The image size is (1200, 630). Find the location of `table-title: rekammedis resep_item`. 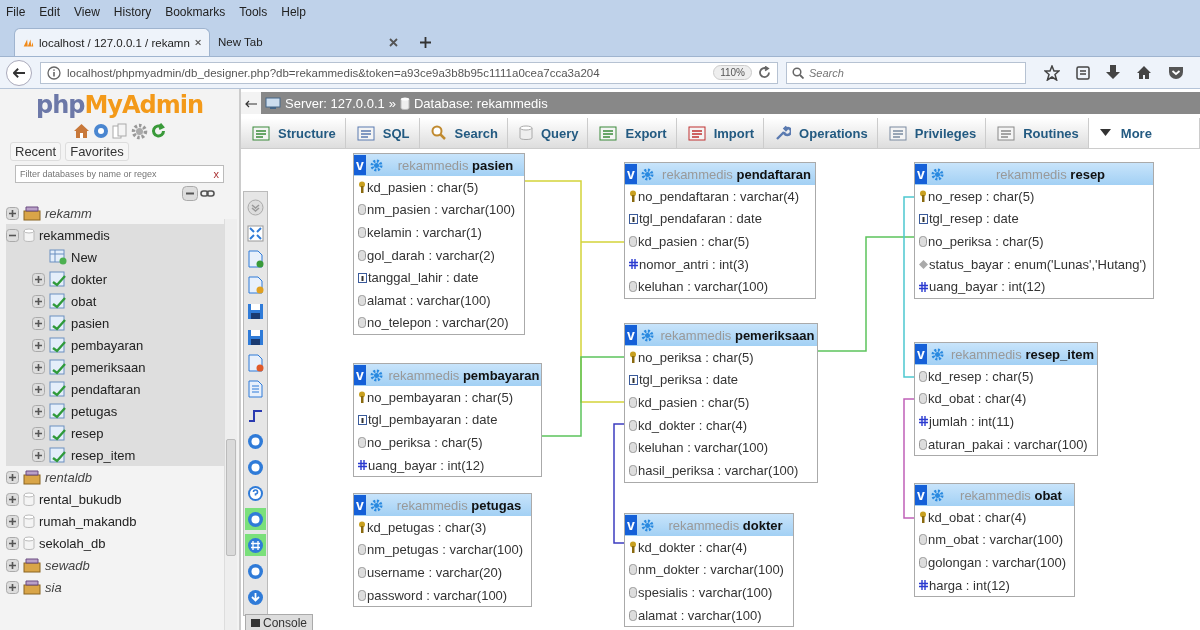

table-title: rekammedis resep_item is located at coordinates (1022, 354).